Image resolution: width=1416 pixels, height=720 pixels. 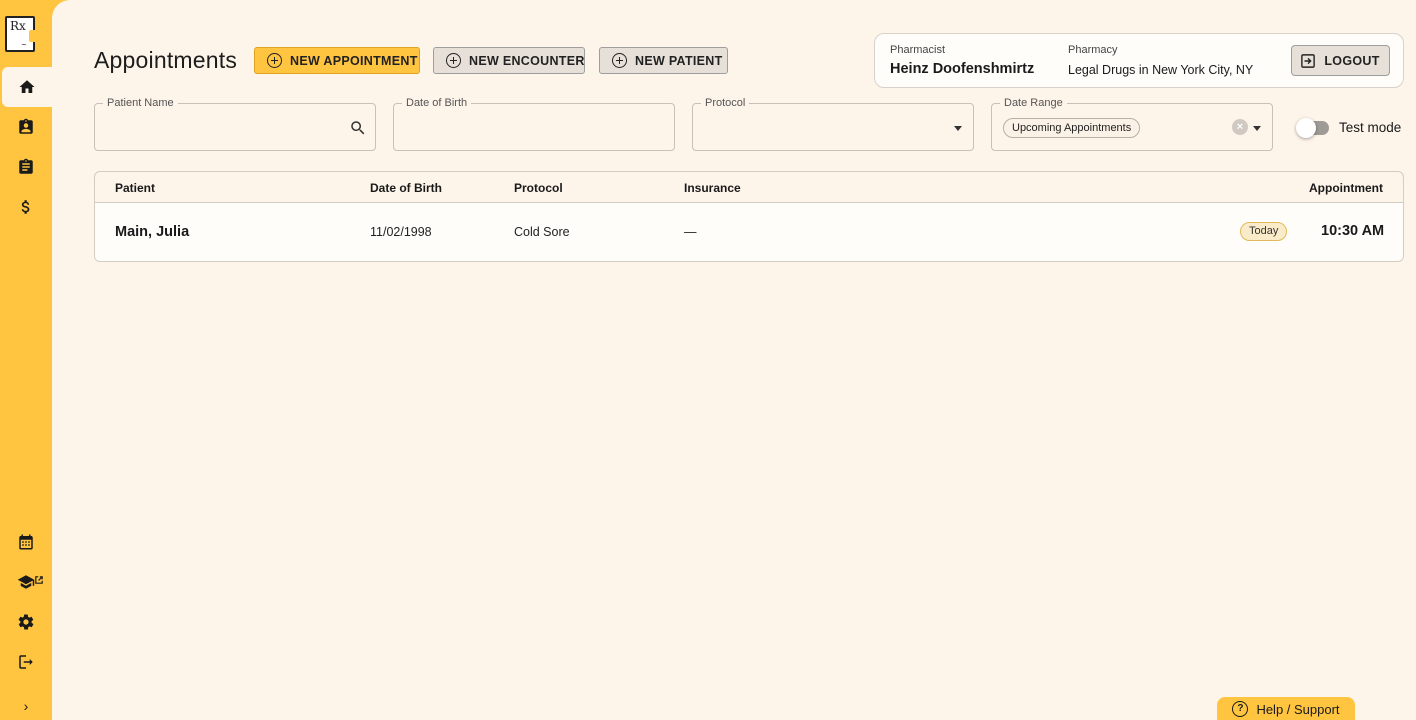 I want to click on sidebar-item-home, so click(x=27, y=87).